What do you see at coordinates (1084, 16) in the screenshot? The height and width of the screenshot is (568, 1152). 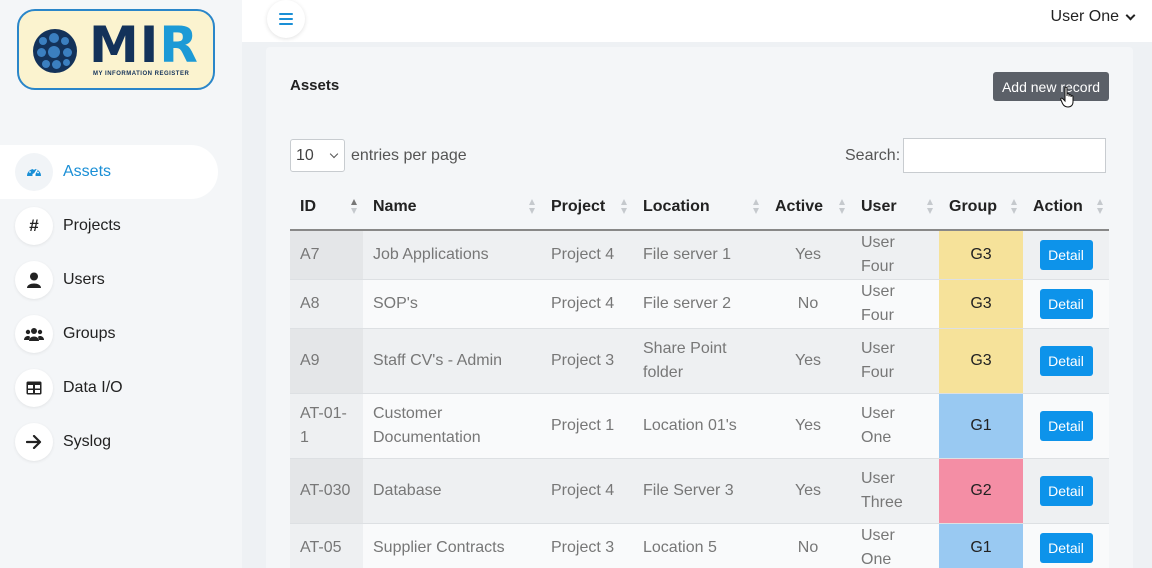 I see `user-name: User One` at bounding box center [1084, 16].